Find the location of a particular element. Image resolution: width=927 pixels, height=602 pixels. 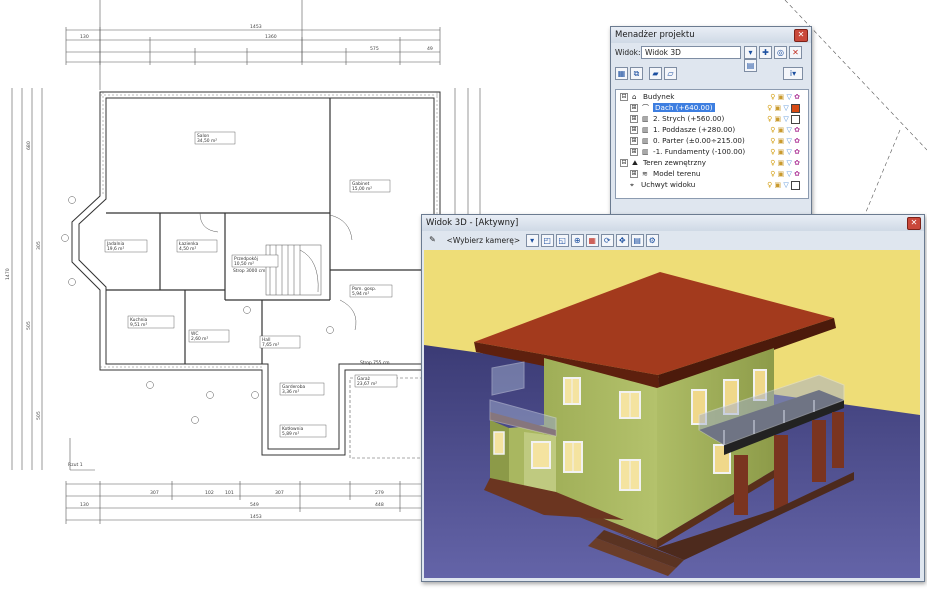

room-area-wc: 2,60 m² is located at coordinates (199, 339).